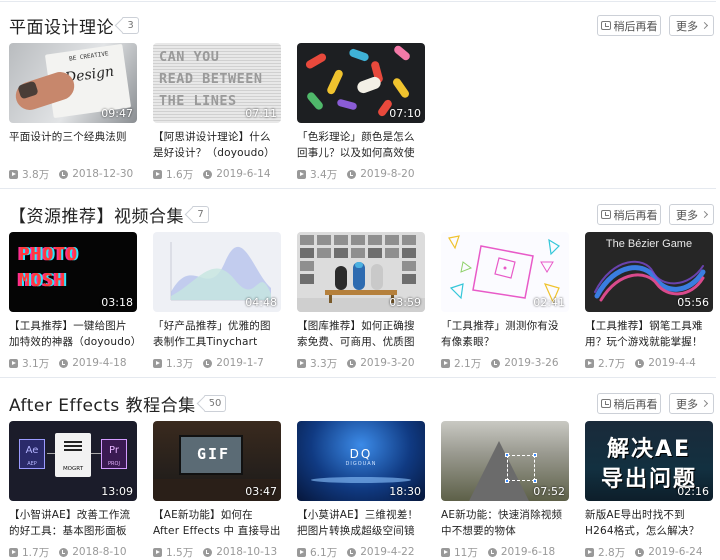 The image size is (720, 560). Describe the element at coordinates (73, 523) in the screenshot. I see `video-title: 【小智讲AE】改善工作流的好工具：基本图形面板` at that location.